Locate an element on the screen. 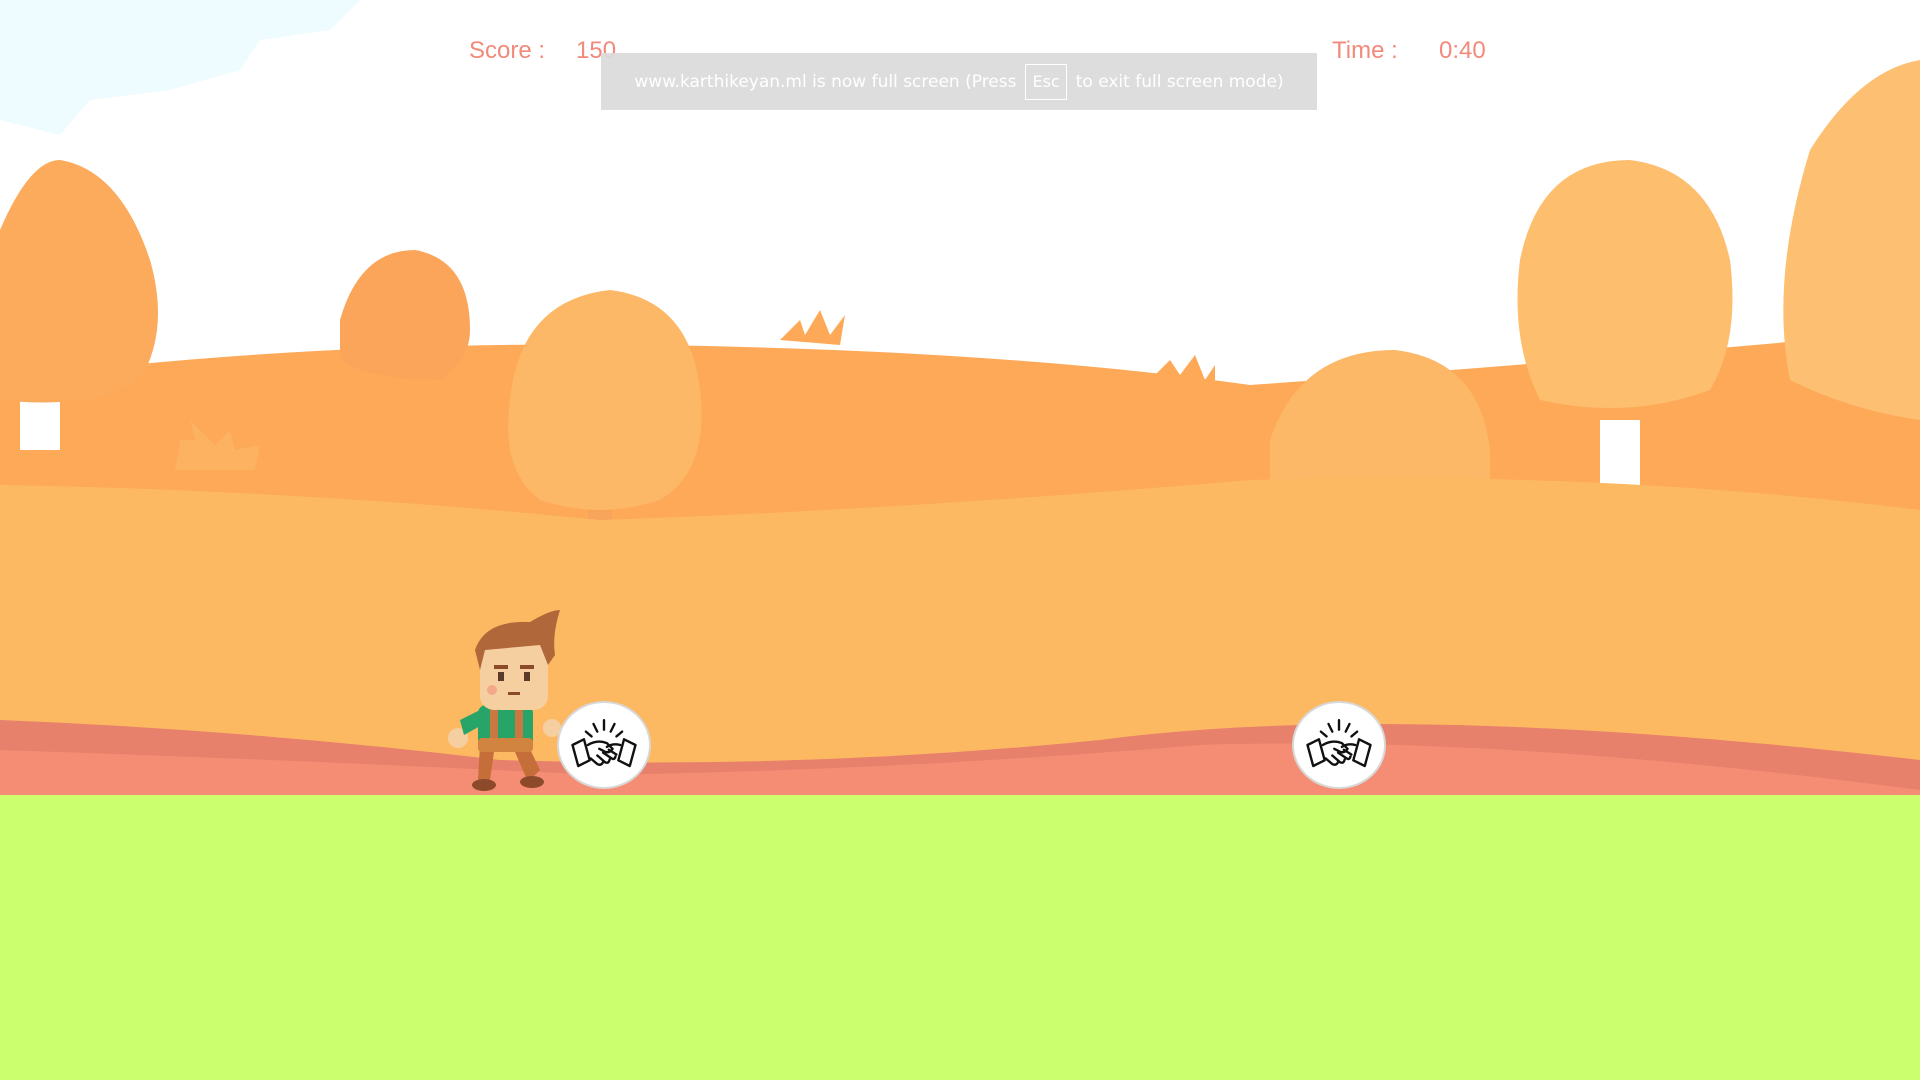  time-value: 0:40 is located at coordinates (1462, 50).